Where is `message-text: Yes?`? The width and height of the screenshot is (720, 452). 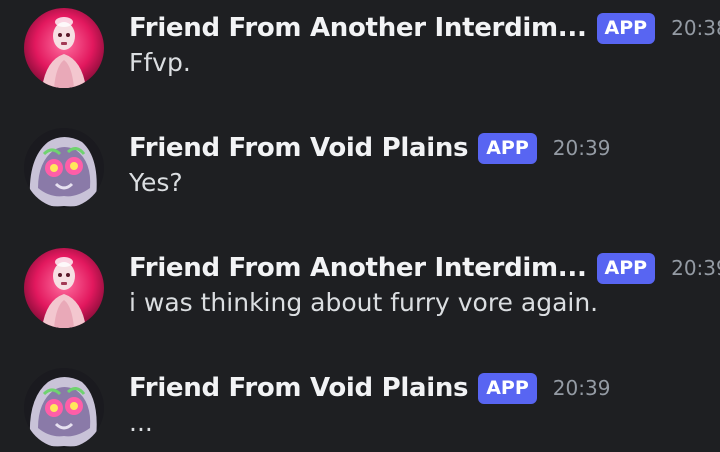 message-text: Yes? is located at coordinates (156, 182).